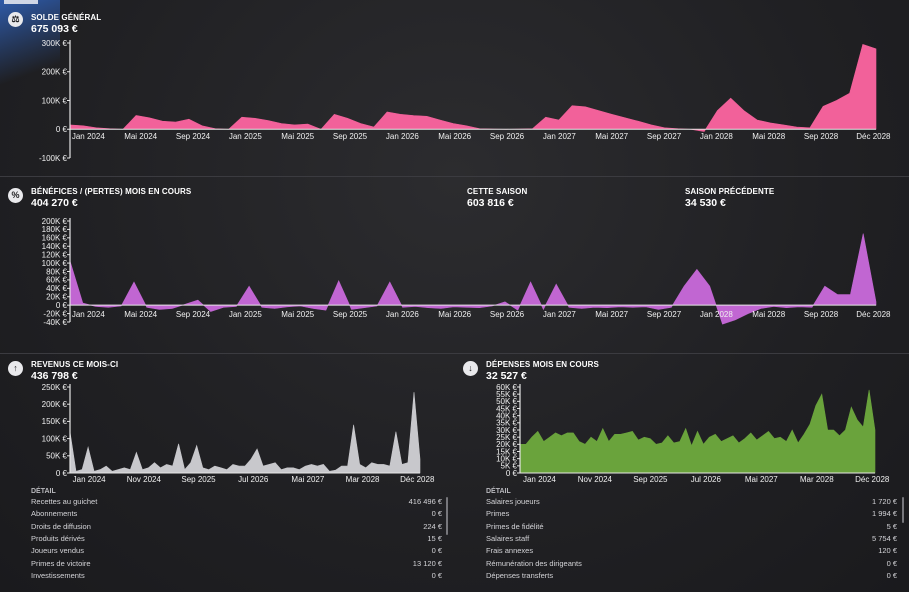 Image resolution: width=909 pixels, height=592 pixels. Describe the element at coordinates (507, 136) in the screenshot. I see `x-tick-label: Sep 2026` at that location.